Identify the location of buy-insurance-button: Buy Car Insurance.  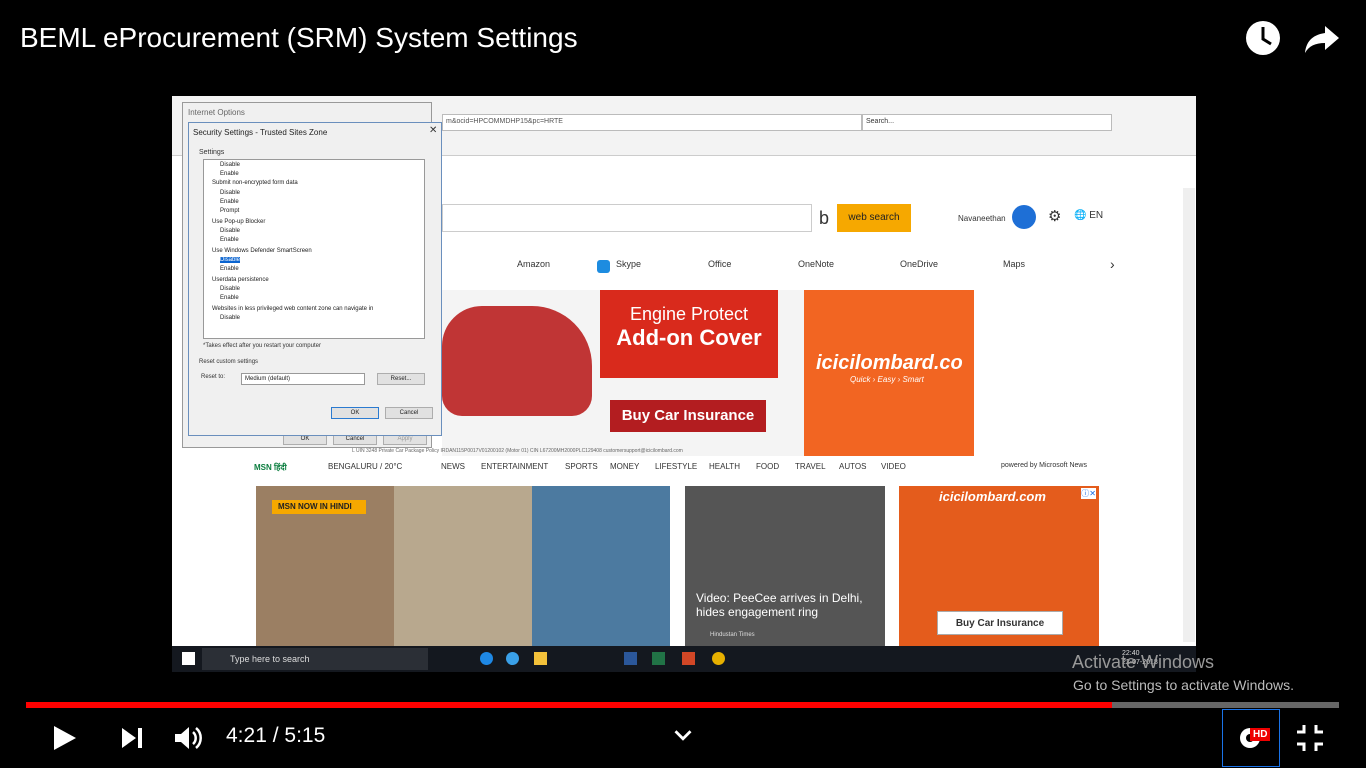
(688, 416).